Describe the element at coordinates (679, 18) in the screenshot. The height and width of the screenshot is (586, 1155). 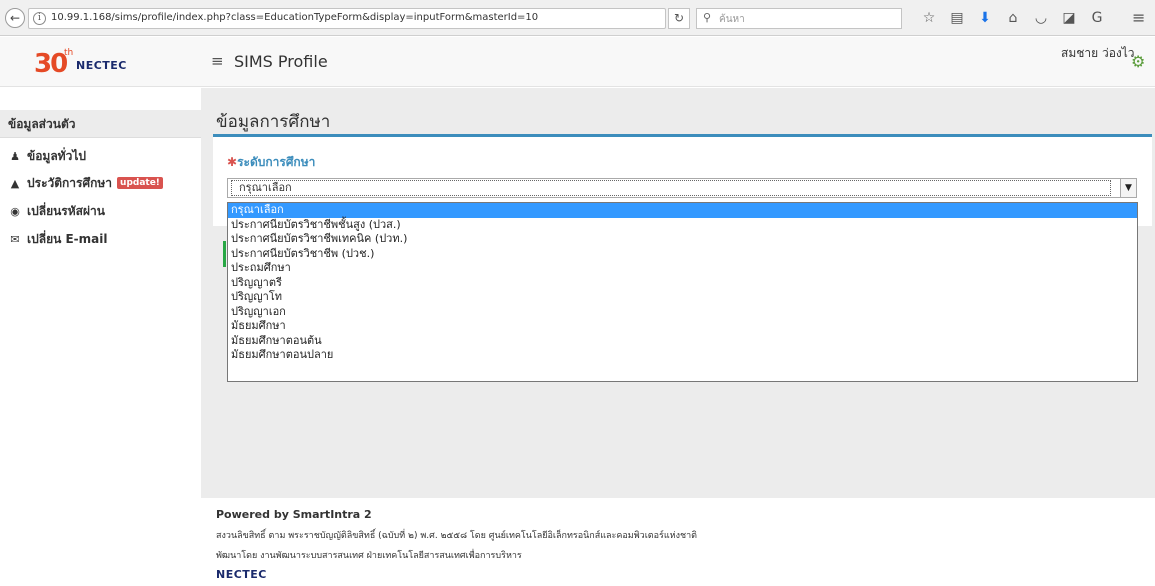
I see `reload-icon: ↻` at that location.